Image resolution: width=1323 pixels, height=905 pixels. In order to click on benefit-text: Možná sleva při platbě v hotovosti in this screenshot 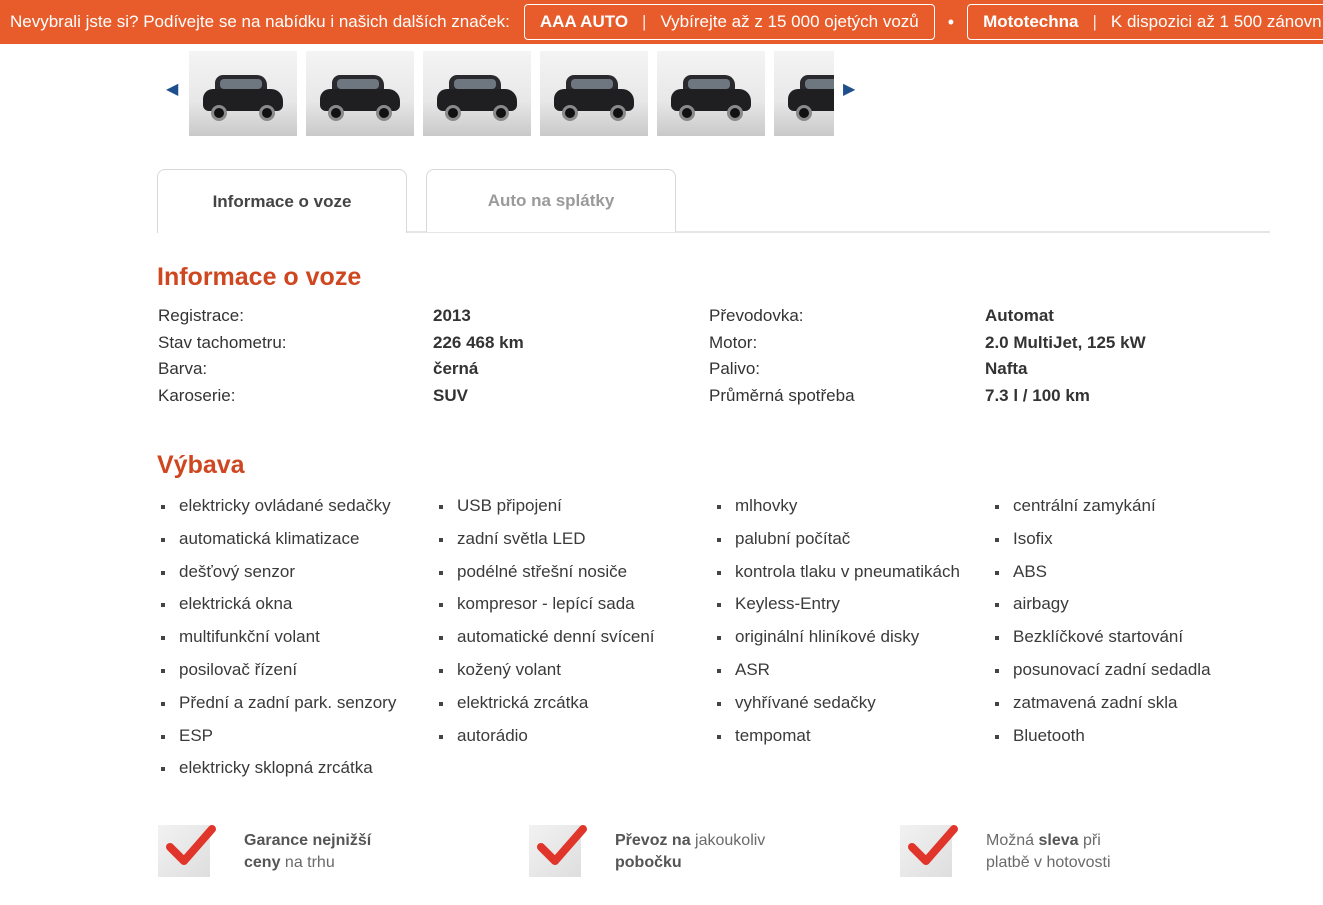, I will do `click(1048, 851)`.